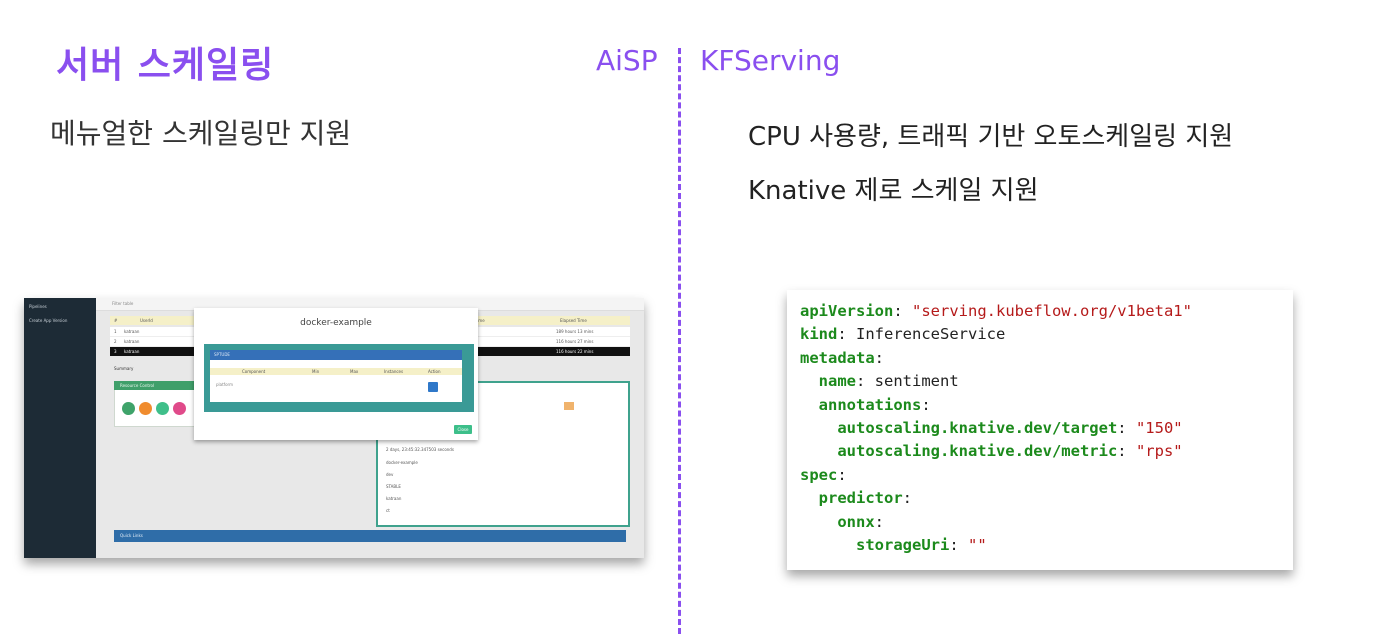 This screenshot has height=634, width=1388. Describe the element at coordinates (390, 474) in the screenshot. I see `ss-detail-value: dev` at that location.